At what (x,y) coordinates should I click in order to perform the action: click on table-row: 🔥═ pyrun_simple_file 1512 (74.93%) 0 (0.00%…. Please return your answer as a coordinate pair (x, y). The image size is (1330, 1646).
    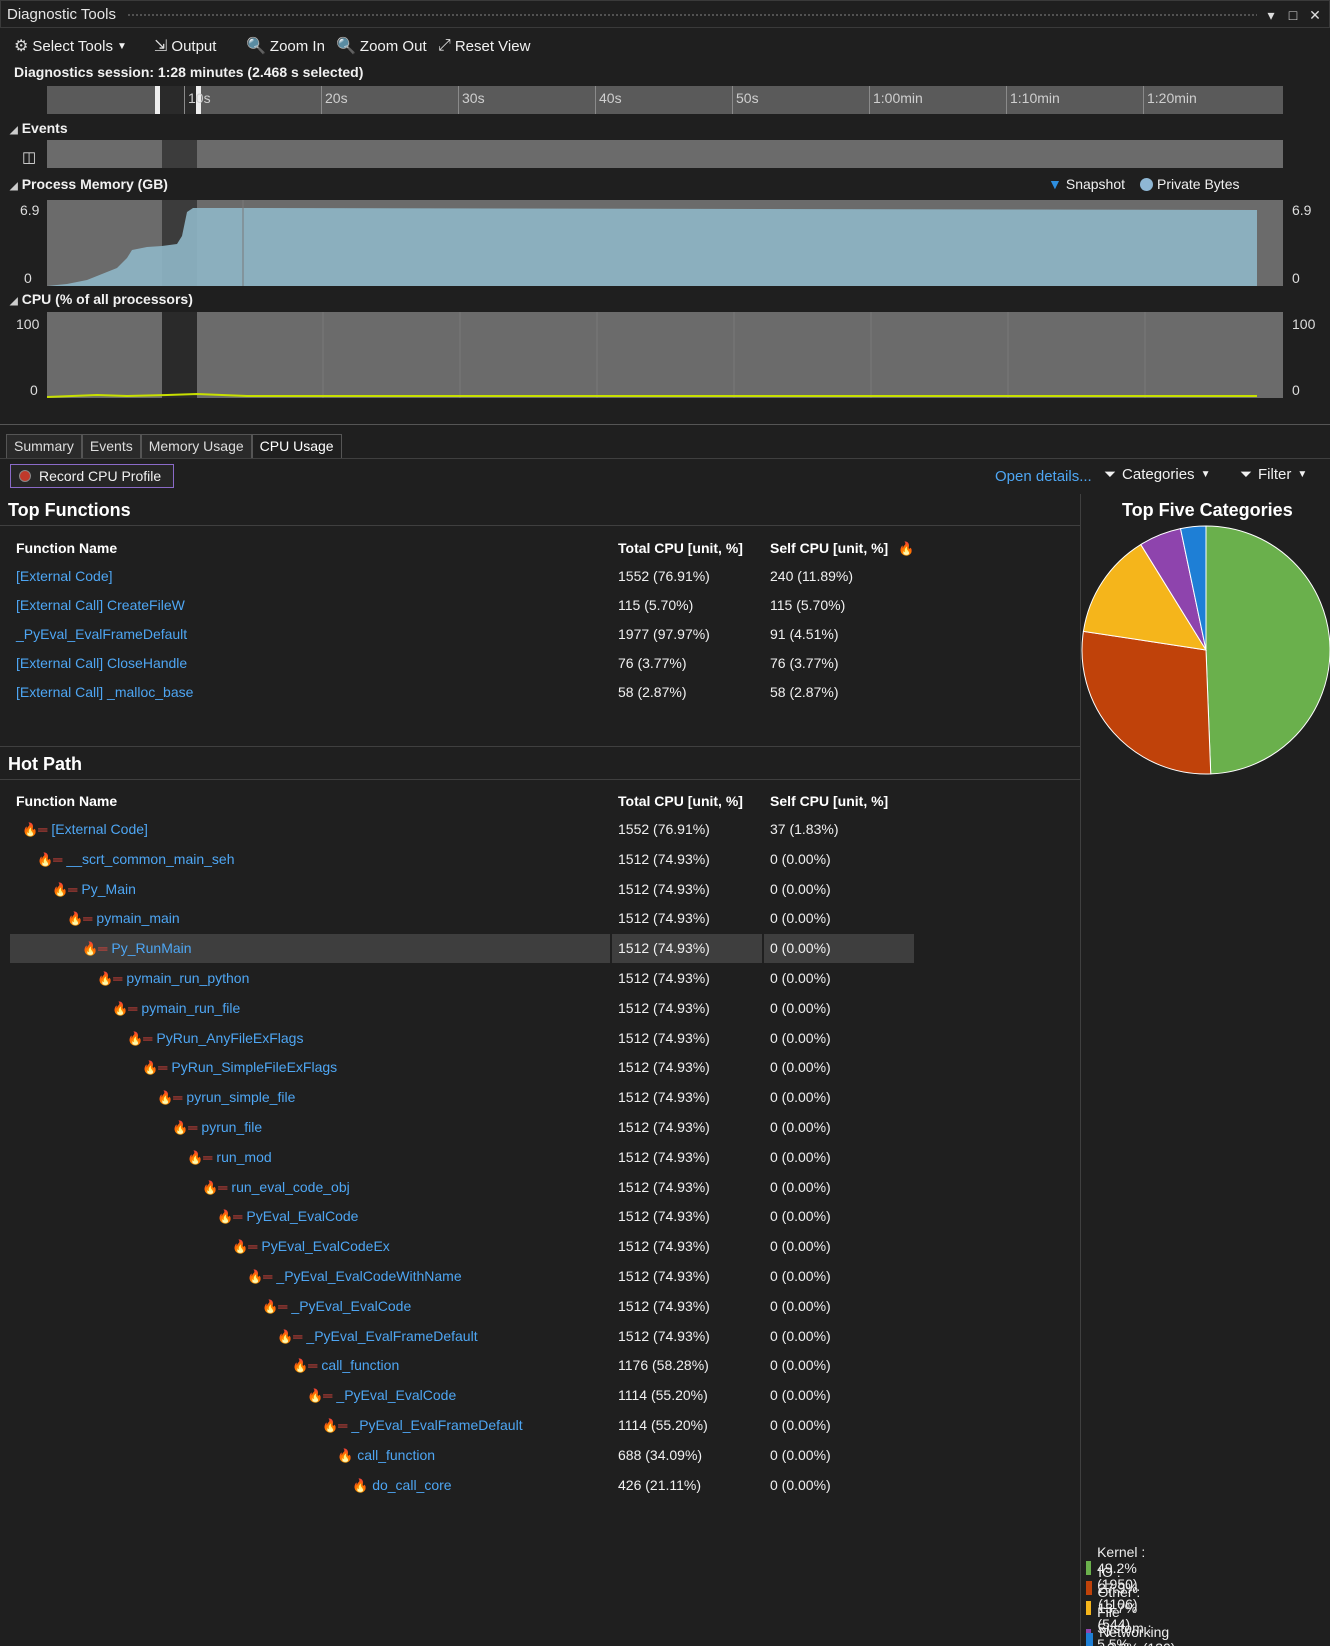
    Looking at the image, I should click on (540, 1097).